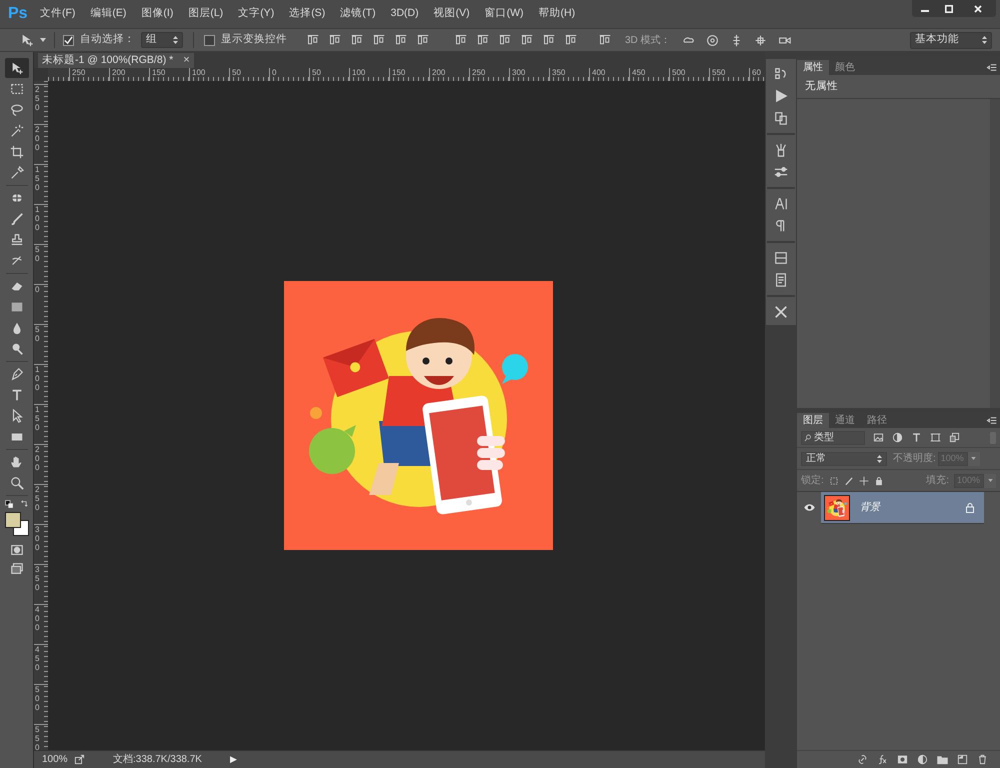  Describe the element at coordinates (58, 14) in the screenshot. I see `menu-item: 文件(F)` at that location.